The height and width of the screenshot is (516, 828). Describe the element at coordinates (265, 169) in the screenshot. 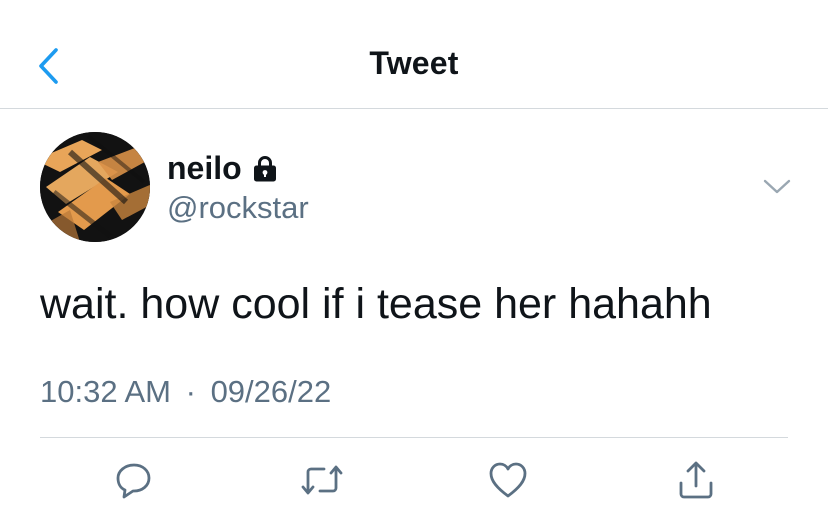

I see `lock-icon` at that location.